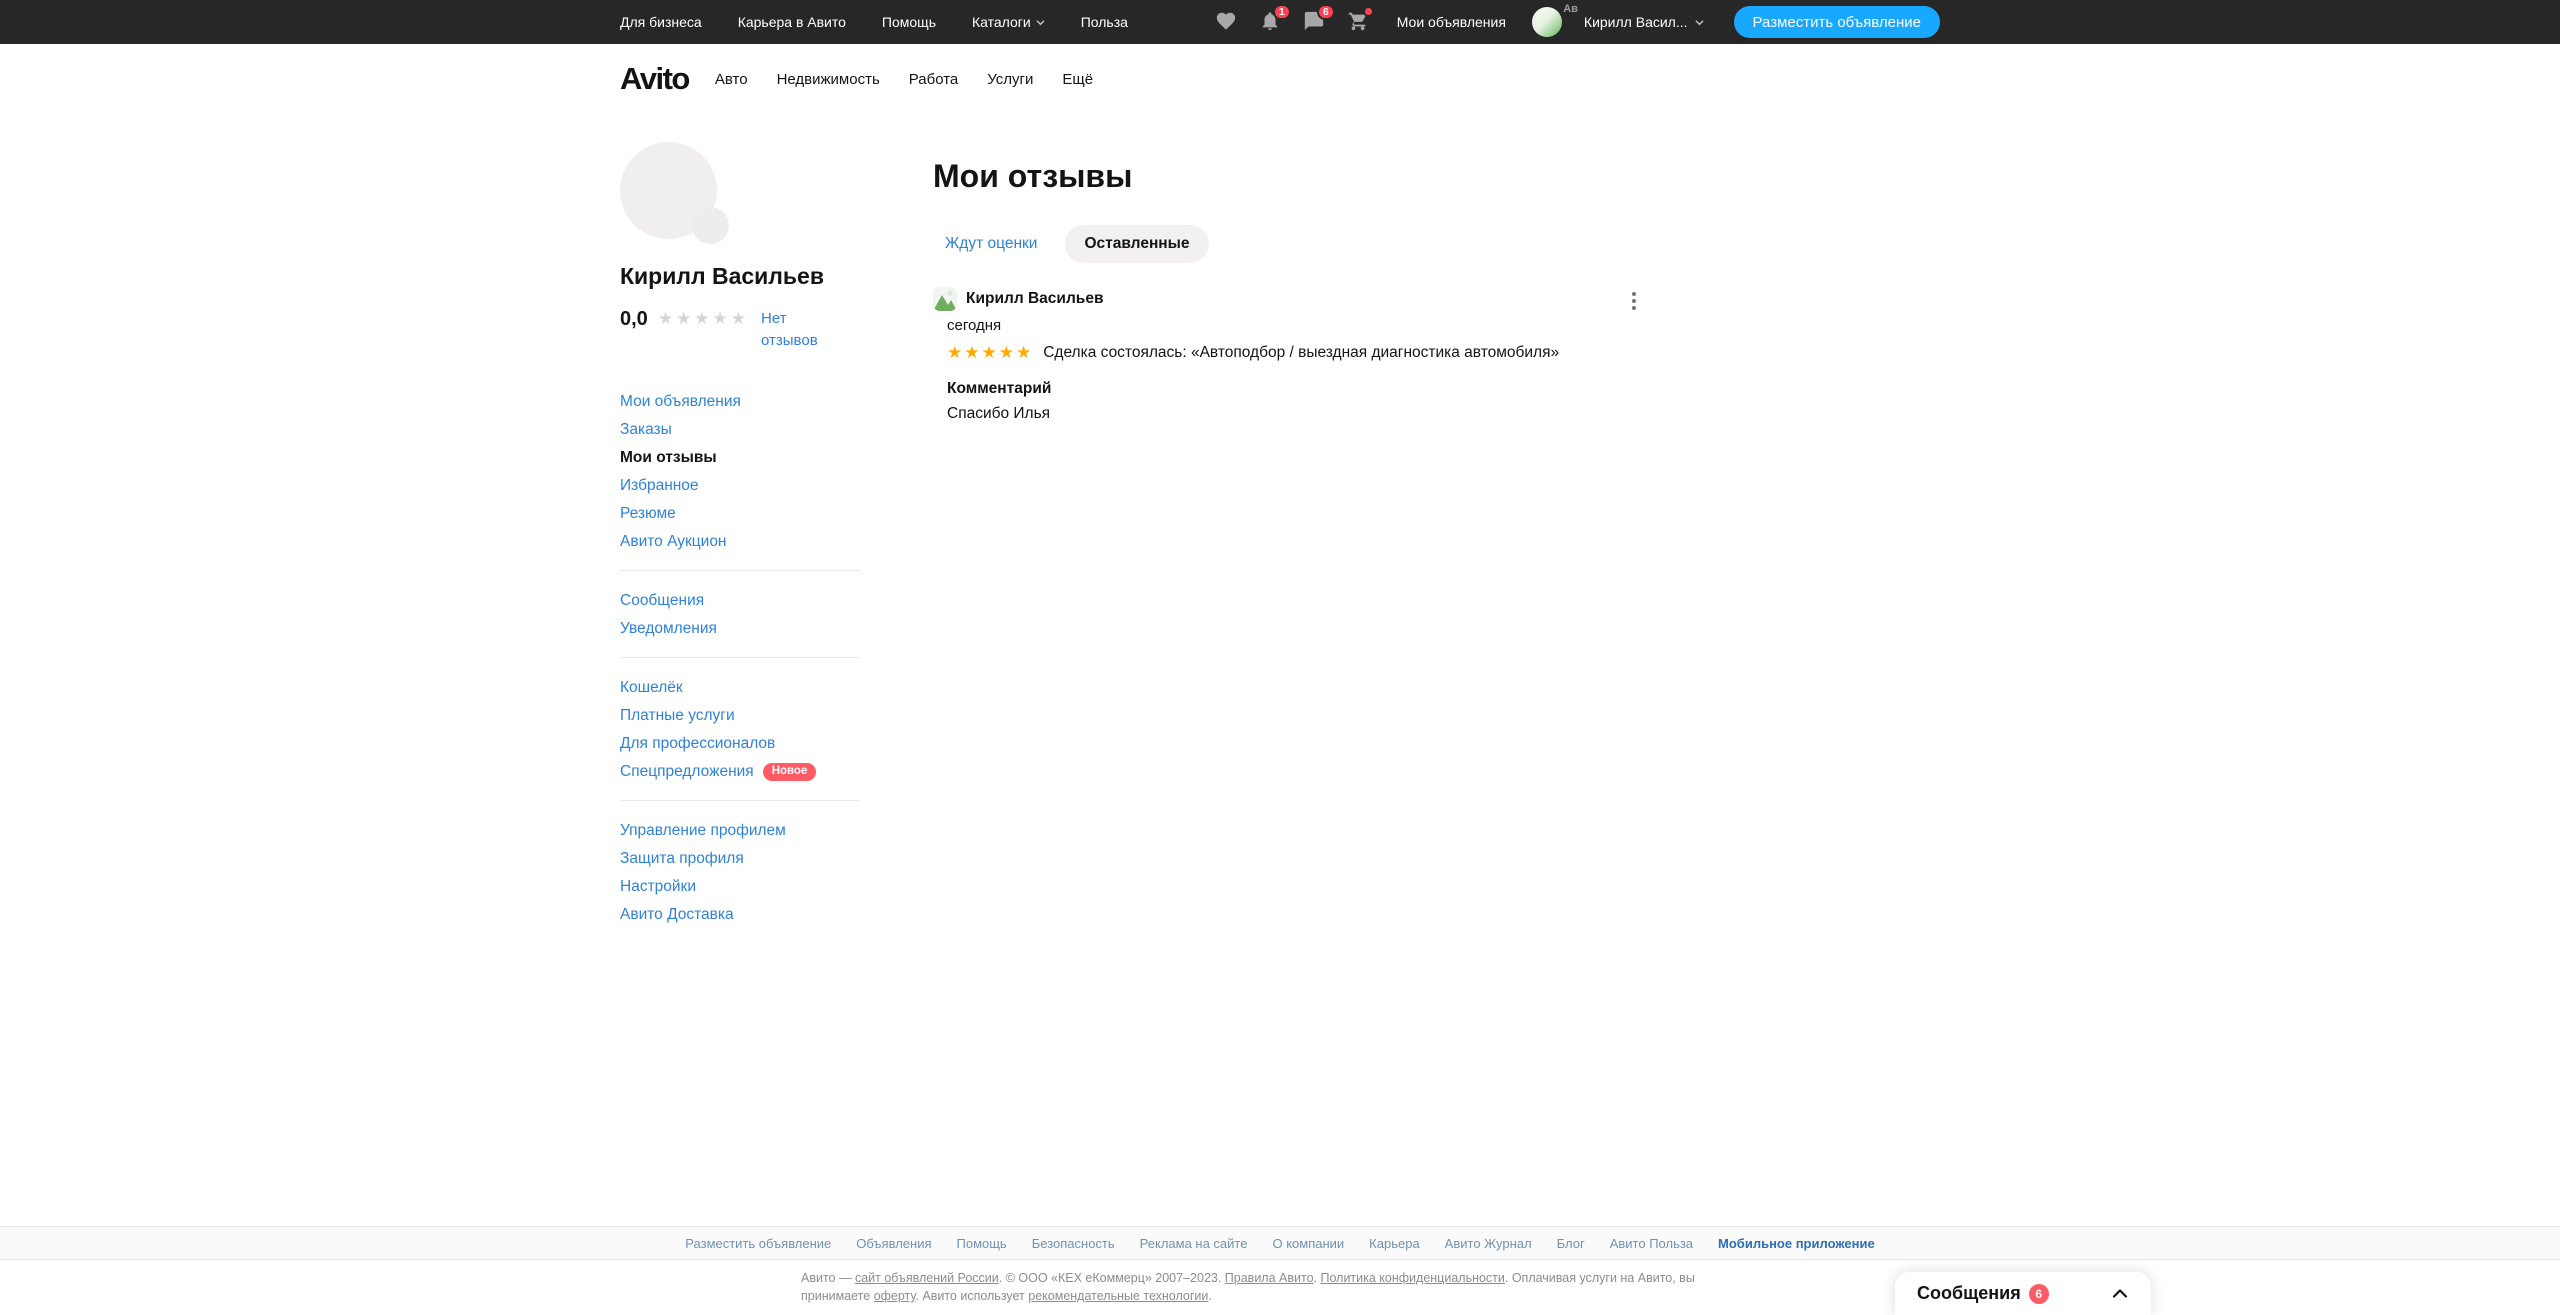  Describe the element at coordinates (731, 79) in the screenshot. I see `nav-auto: Авто` at that location.